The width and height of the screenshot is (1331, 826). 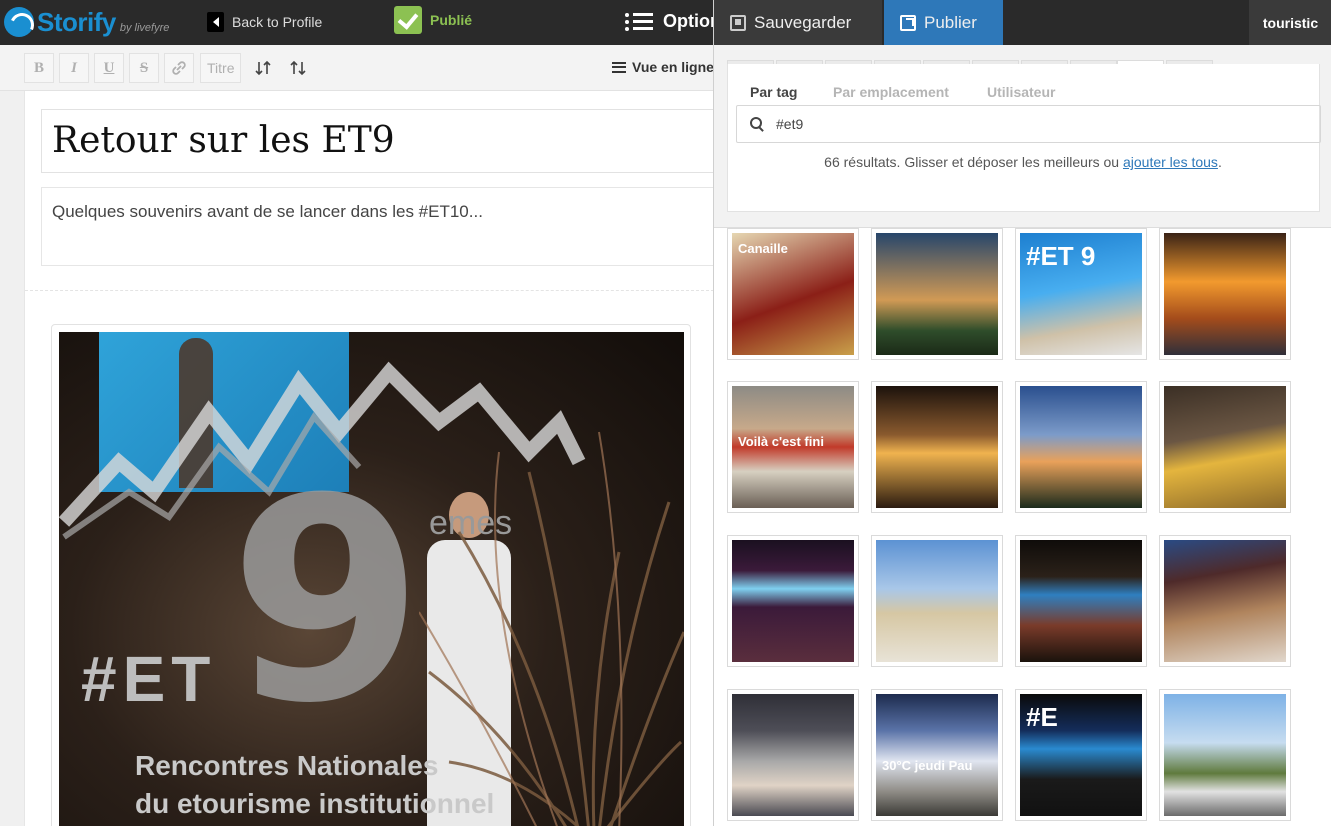 I want to click on lines-icon, so click(x=619, y=67).